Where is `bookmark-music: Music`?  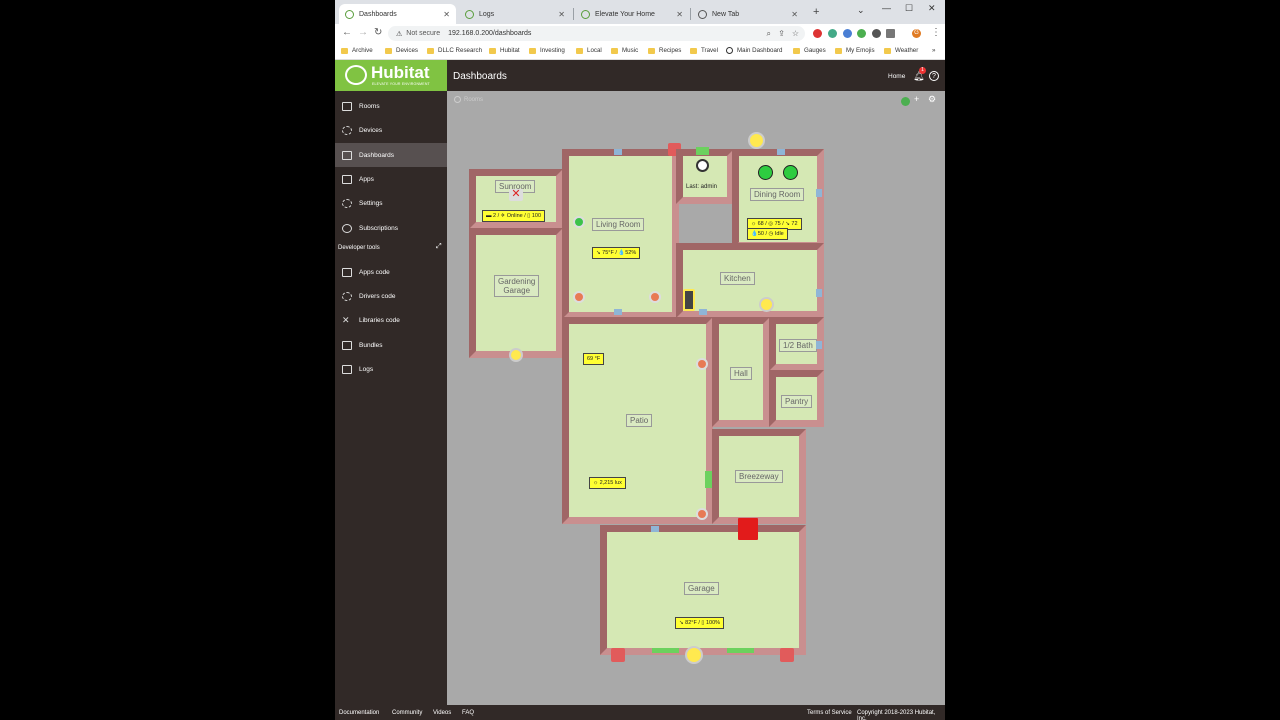
bookmark-music: Music is located at coordinates (624, 50).